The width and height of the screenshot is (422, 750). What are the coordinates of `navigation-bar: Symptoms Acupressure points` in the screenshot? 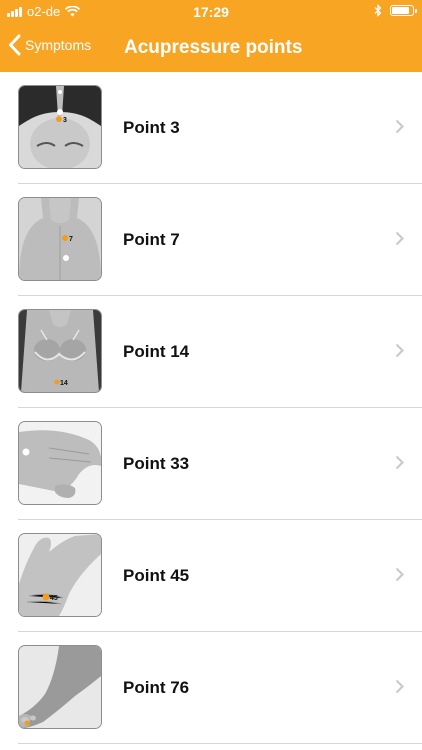 It's located at (211, 48).